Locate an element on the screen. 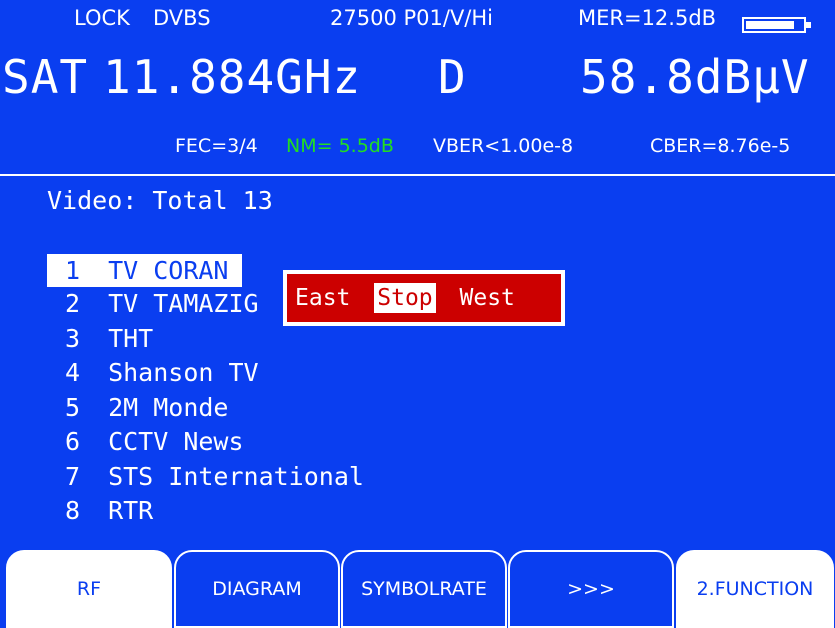  softkey-diagram: DIAGRAM is located at coordinates (257, 589).